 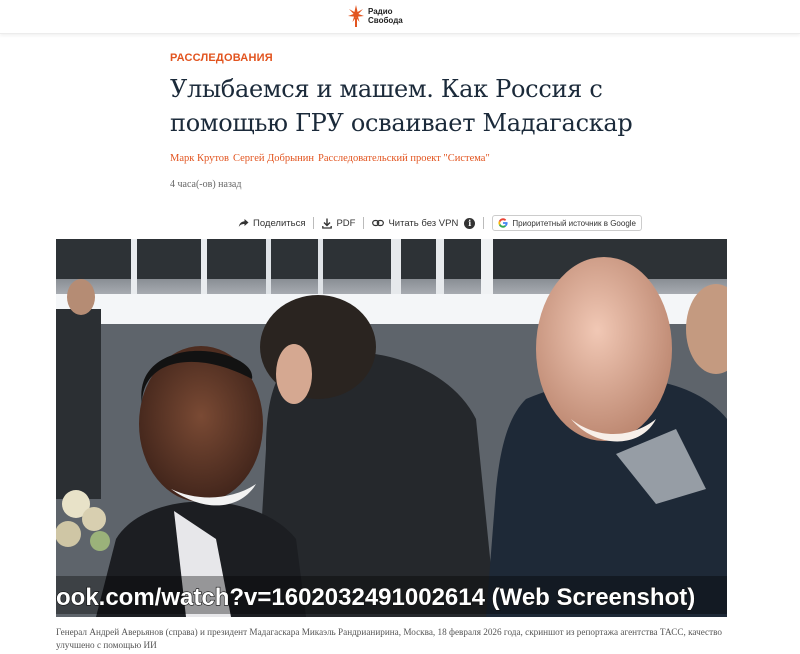 What do you see at coordinates (221, 58) in the screenshot?
I see `article-rubric: РАССЛЕДОВАНИЯ` at bounding box center [221, 58].